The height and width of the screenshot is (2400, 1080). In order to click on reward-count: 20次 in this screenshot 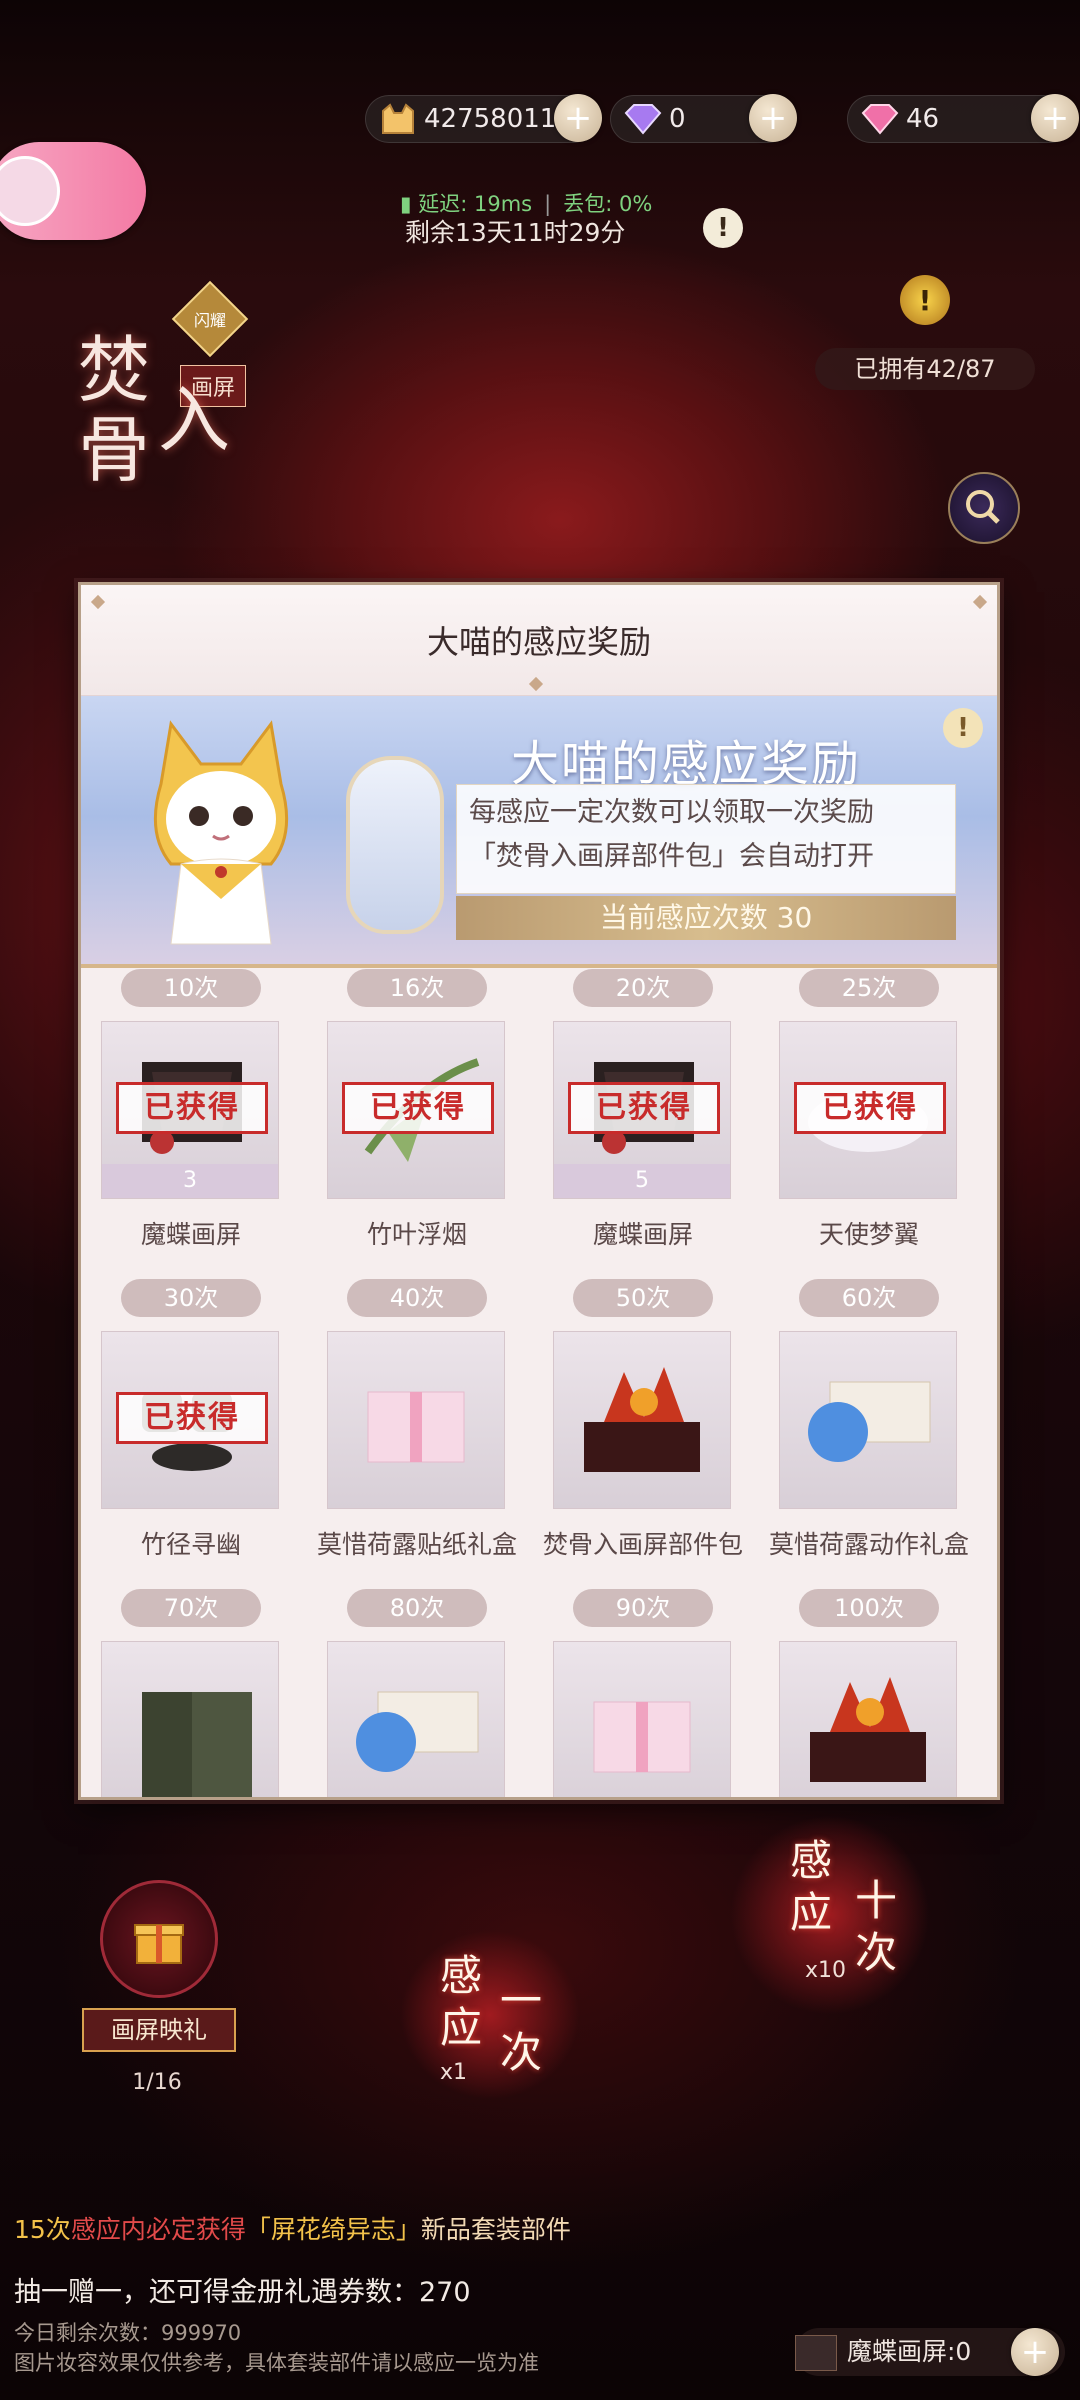, I will do `click(643, 988)`.